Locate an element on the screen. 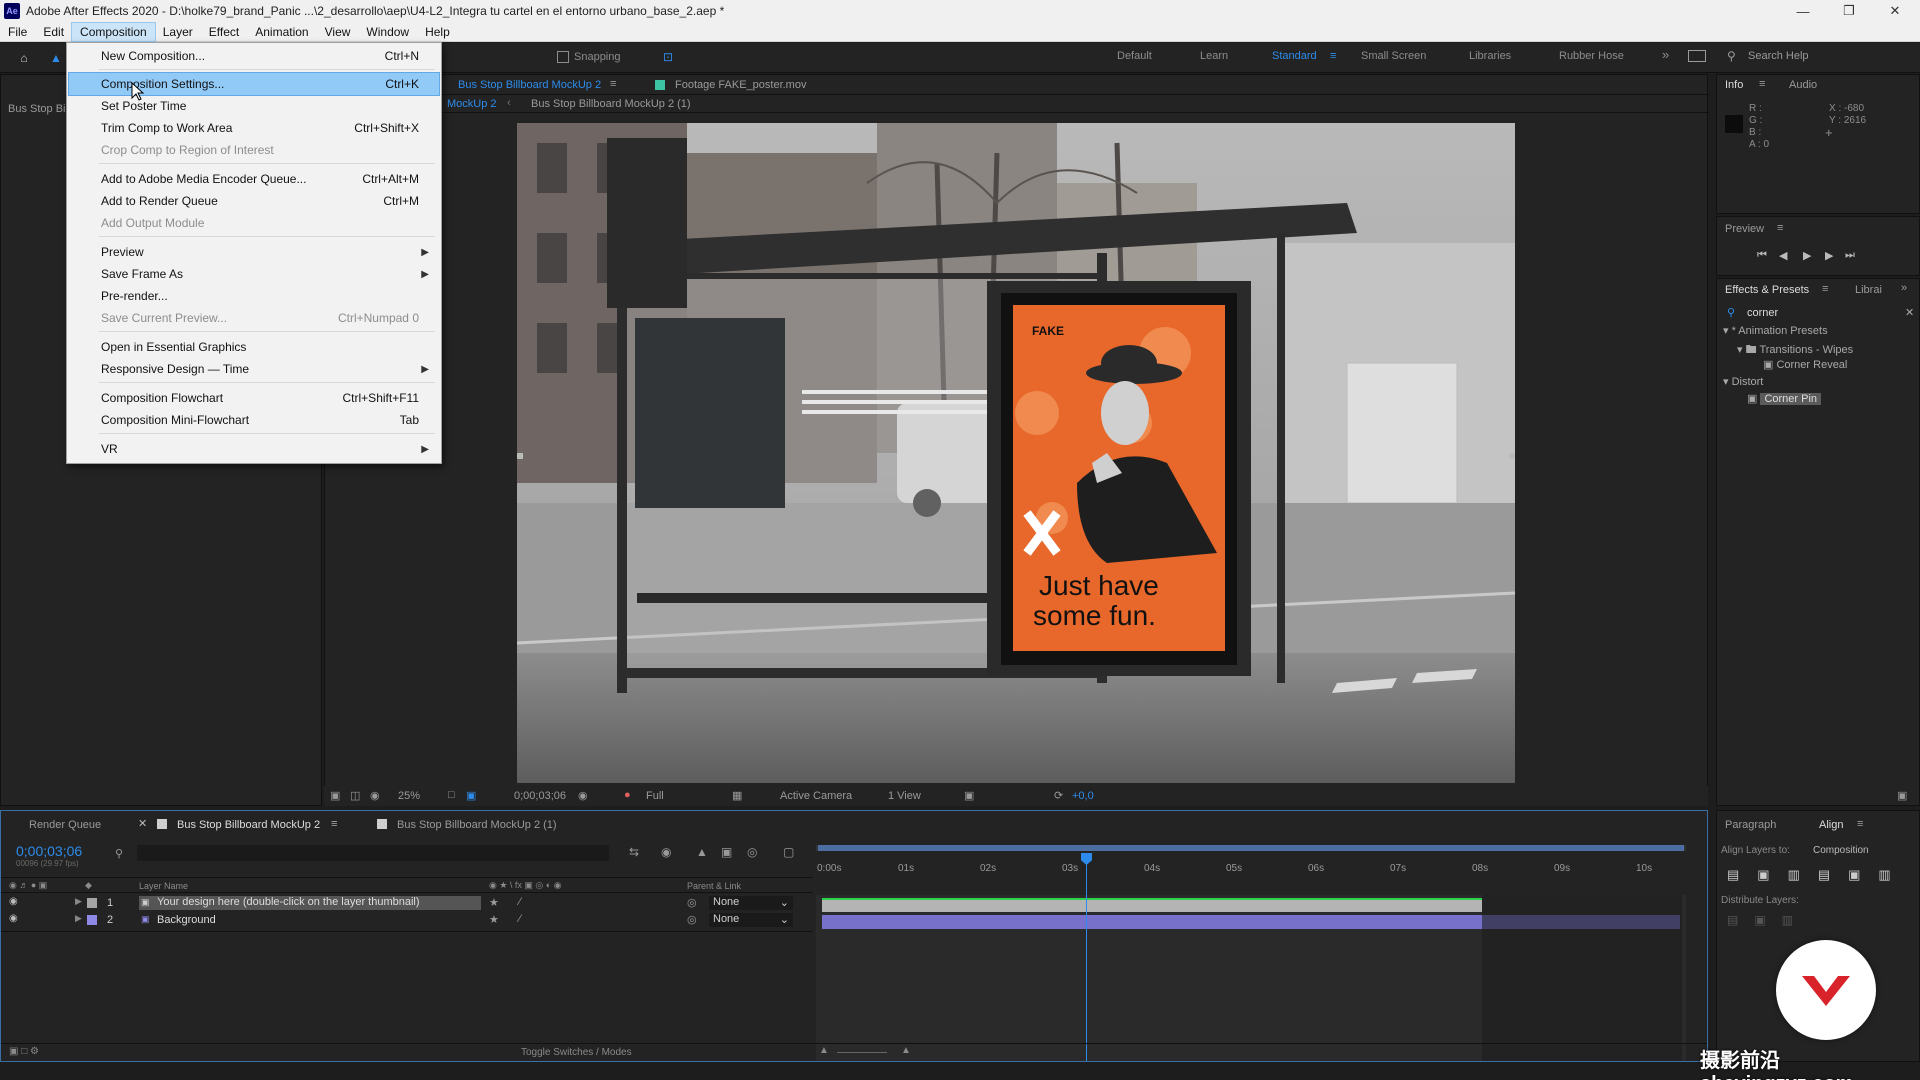 The height and width of the screenshot is (1080, 1920). snapshot-icon: ◉ is located at coordinates (583, 795).